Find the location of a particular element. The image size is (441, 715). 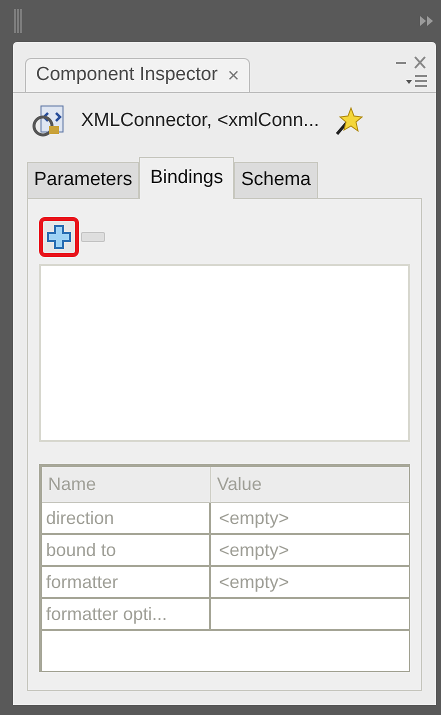

table-cell: direction is located at coordinates (126, 518).